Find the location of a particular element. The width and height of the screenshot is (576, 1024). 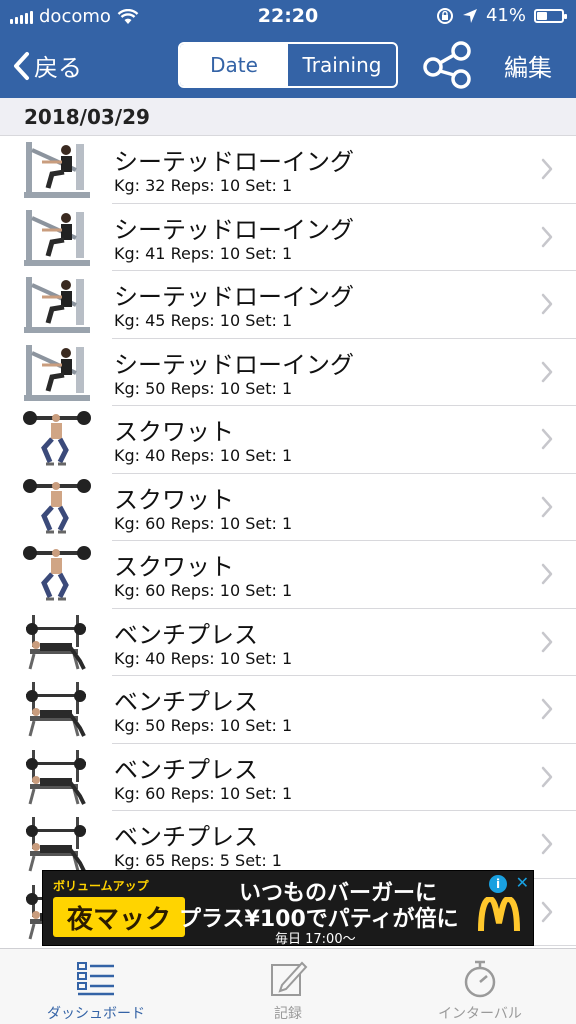

back-label: 戻る is located at coordinates (58, 68).